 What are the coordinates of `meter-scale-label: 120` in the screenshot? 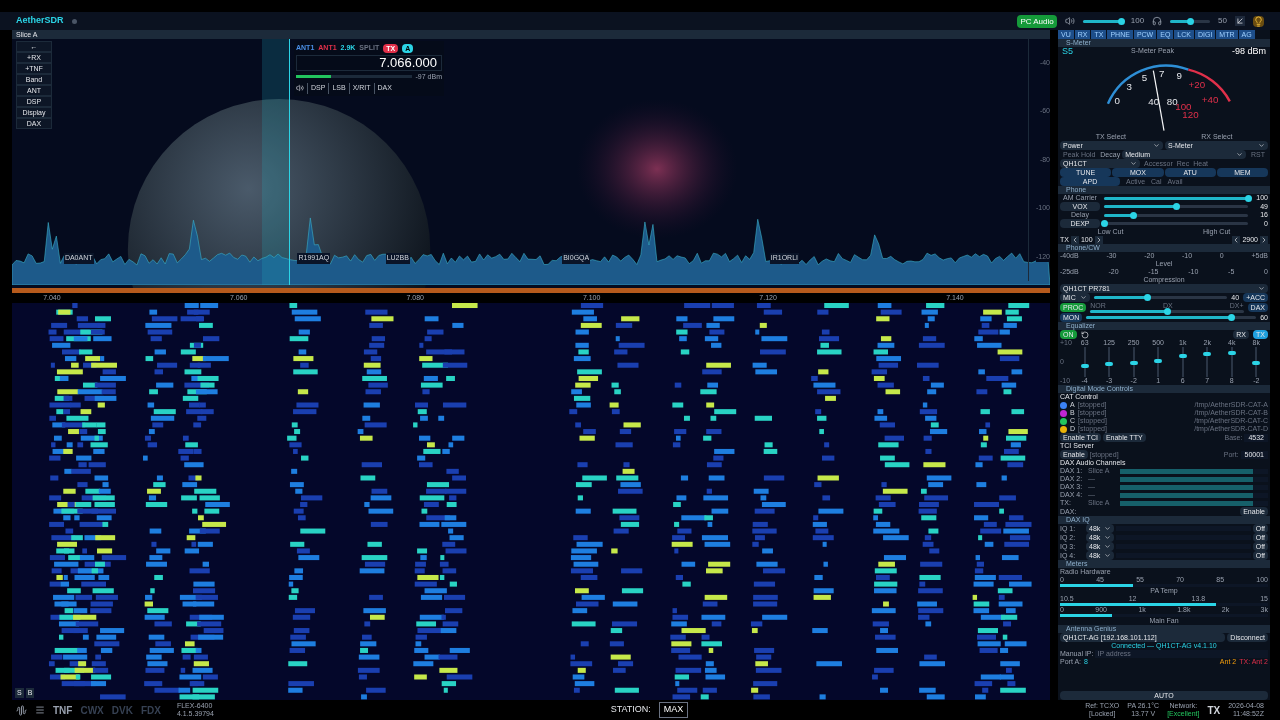 It's located at (1190, 115).